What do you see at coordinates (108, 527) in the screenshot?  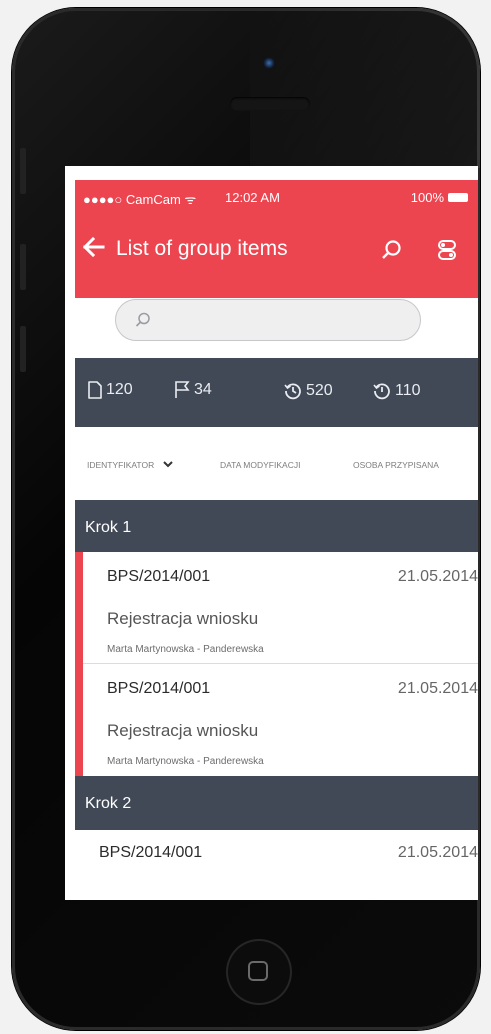 I see `group-label: Krok 1` at bounding box center [108, 527].